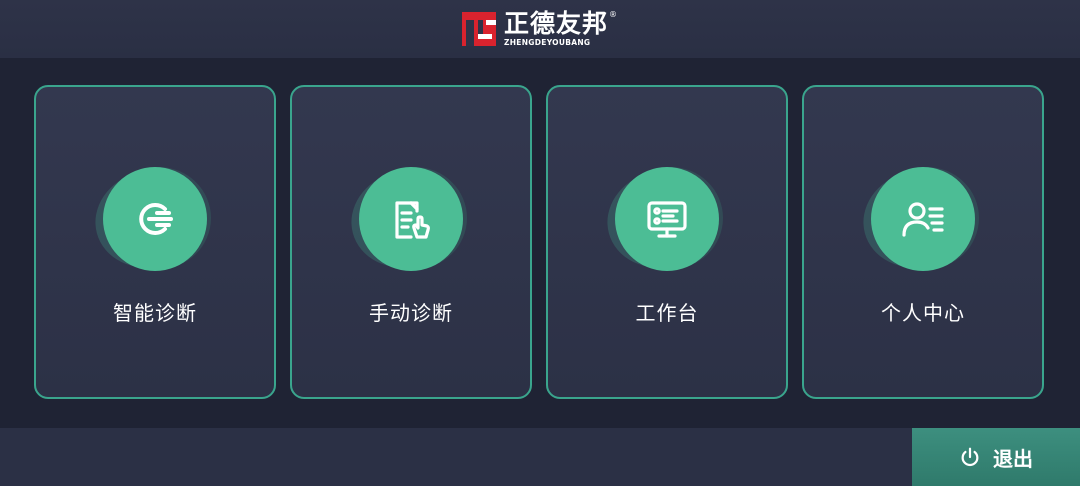 The height and width of the screenshot is (486, 1080). What do you see at coordinates (155, 313) in the screenshot?
I see `smart-diagnosis-label: 智能诊断` at bounding box center [155, 313].